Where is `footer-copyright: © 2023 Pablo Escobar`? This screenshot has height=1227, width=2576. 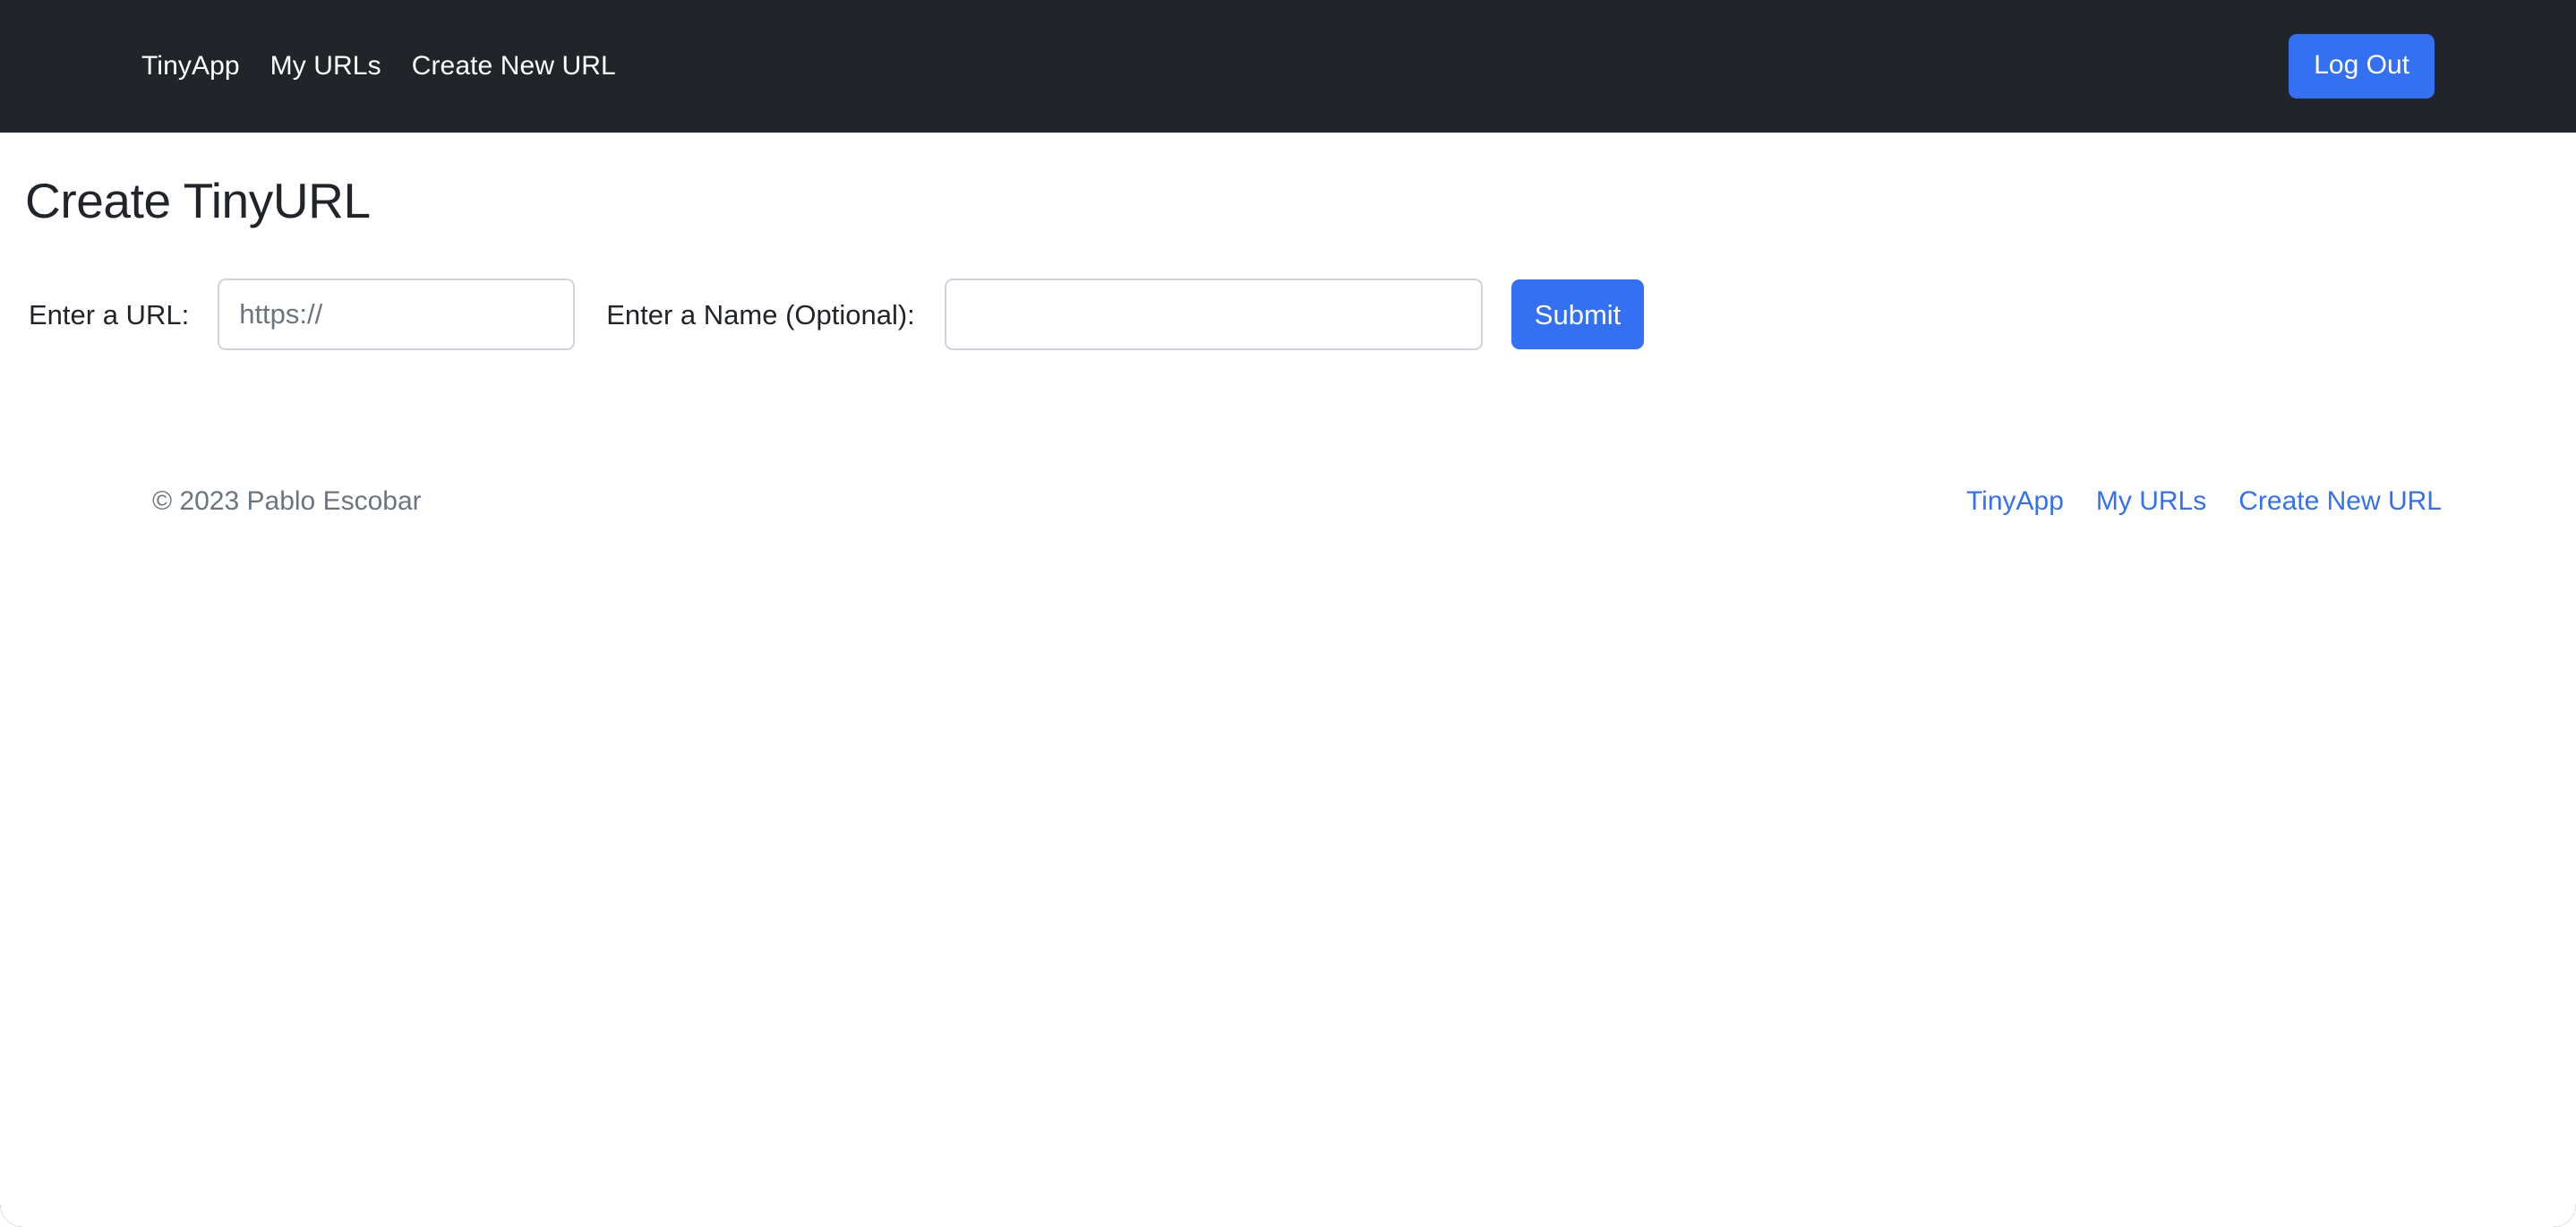
footer-copyright: © 2023 Pablo Escobar is located at coordinates (287, 501).